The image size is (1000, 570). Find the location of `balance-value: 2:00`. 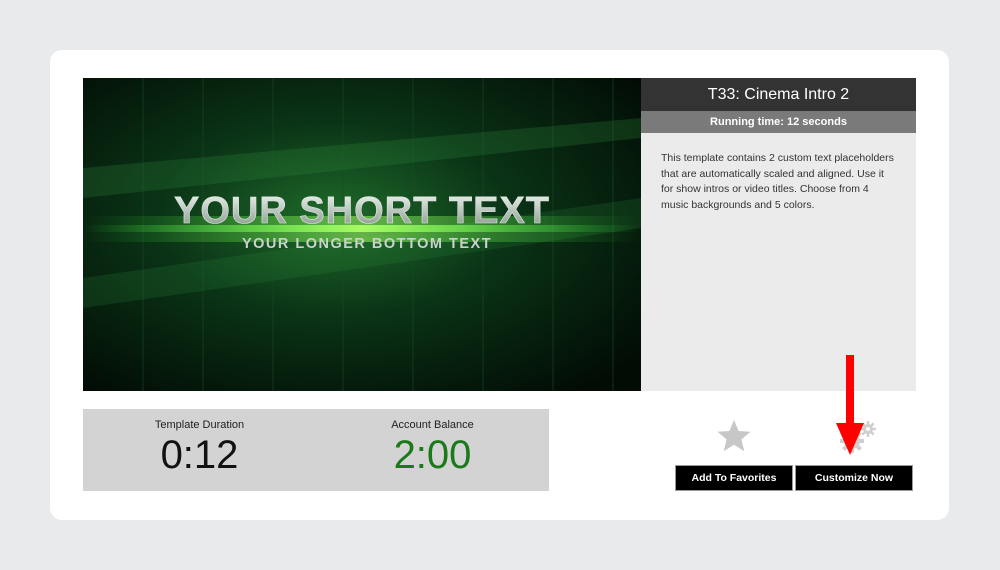

balance-value: 2:00 is located at coordinates (432, 455).